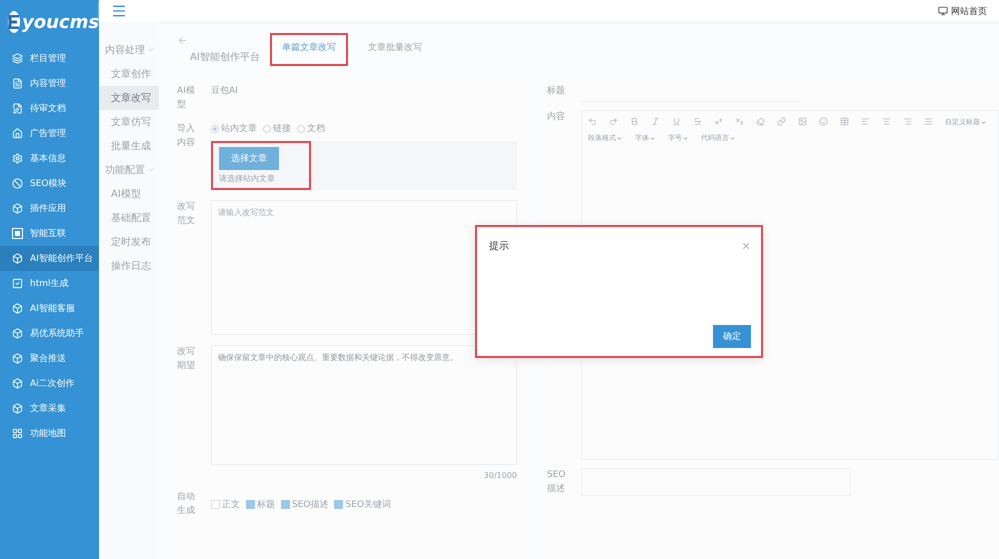 This screenshot has height=559, width=999. Describe the element at coordinates (225, 57) in the screenshot. I see `page-title: AI智能创作平台` at that location.